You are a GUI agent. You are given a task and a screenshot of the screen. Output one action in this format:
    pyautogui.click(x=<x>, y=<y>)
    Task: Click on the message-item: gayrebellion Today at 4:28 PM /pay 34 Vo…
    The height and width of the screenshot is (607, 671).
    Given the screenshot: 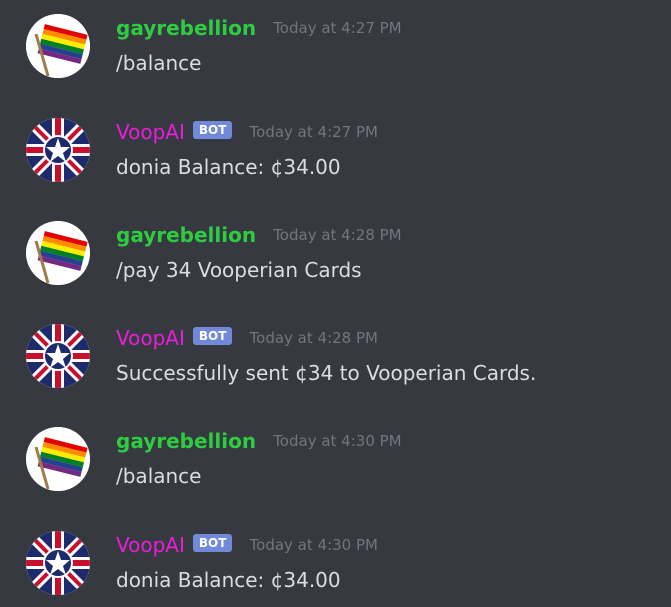 What is the action you would take?
    pyautogui.click(x=335, y=252)
    